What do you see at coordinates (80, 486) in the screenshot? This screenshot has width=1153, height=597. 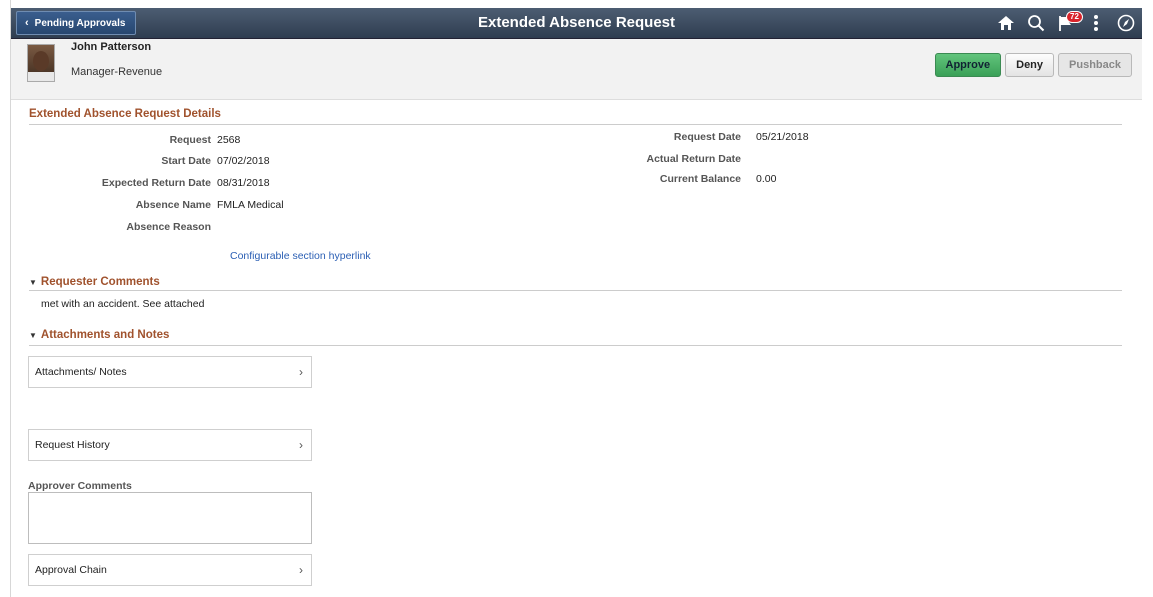 I see `approver-comments-label: Approver Comments` at bounding box center [80, 486].